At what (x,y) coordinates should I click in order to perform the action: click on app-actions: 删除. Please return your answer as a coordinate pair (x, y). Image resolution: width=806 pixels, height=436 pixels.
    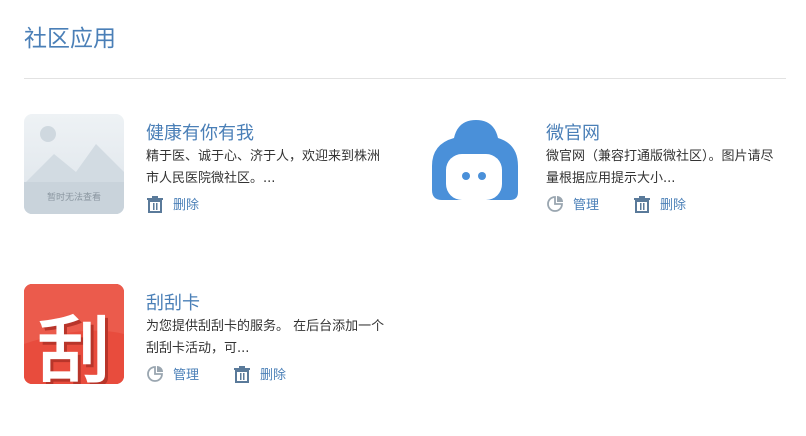
    Looking at the image, I should click on (189, 203).